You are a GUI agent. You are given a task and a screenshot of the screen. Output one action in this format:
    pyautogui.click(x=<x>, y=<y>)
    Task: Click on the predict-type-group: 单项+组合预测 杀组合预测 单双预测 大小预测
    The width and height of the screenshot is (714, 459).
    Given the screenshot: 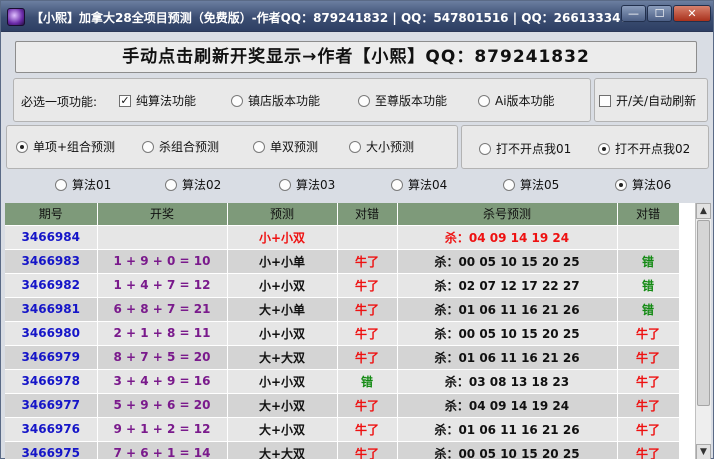 What is the action you would take?
    pyautogui.click(x=232, y=147)
    